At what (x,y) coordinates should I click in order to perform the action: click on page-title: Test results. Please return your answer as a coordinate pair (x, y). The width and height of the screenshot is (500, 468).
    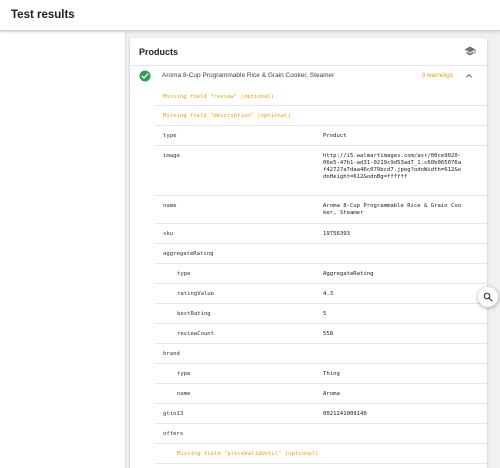
    Looking at the image, I should click on (43, 15).